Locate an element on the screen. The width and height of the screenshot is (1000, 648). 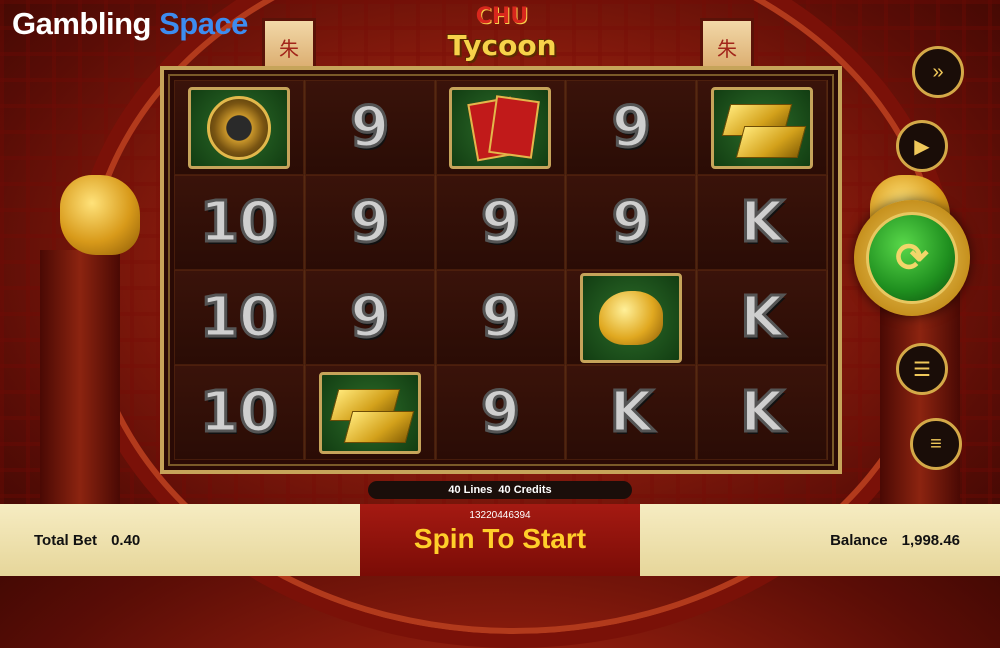
spin-icon: ⟳ is located at coordinates (912, 258).